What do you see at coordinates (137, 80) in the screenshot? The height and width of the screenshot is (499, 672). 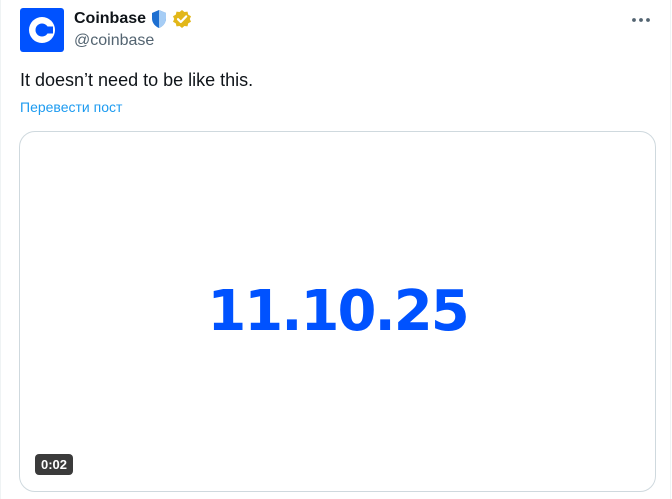 I see `post-text: It doesn’t need to be like this.` at bounding box center [137, 80].